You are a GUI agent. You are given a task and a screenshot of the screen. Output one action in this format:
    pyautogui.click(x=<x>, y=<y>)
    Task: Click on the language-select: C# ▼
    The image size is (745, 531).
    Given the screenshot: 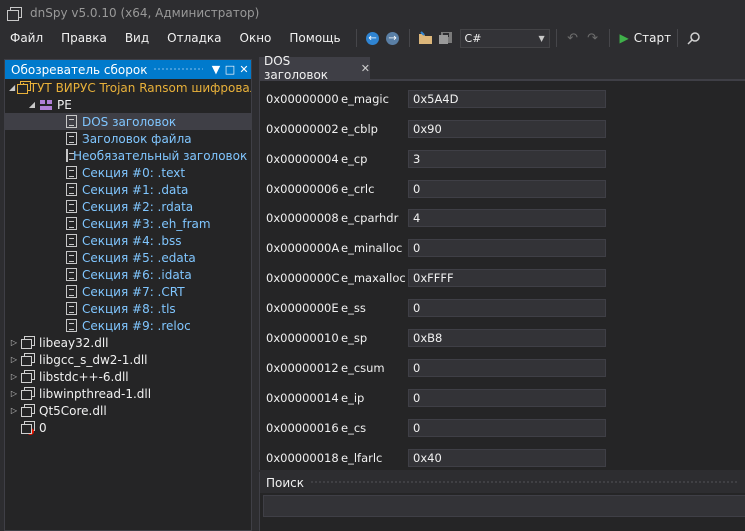 What is the action you would take?
    pyautogui.click(x=504, y=38)
    